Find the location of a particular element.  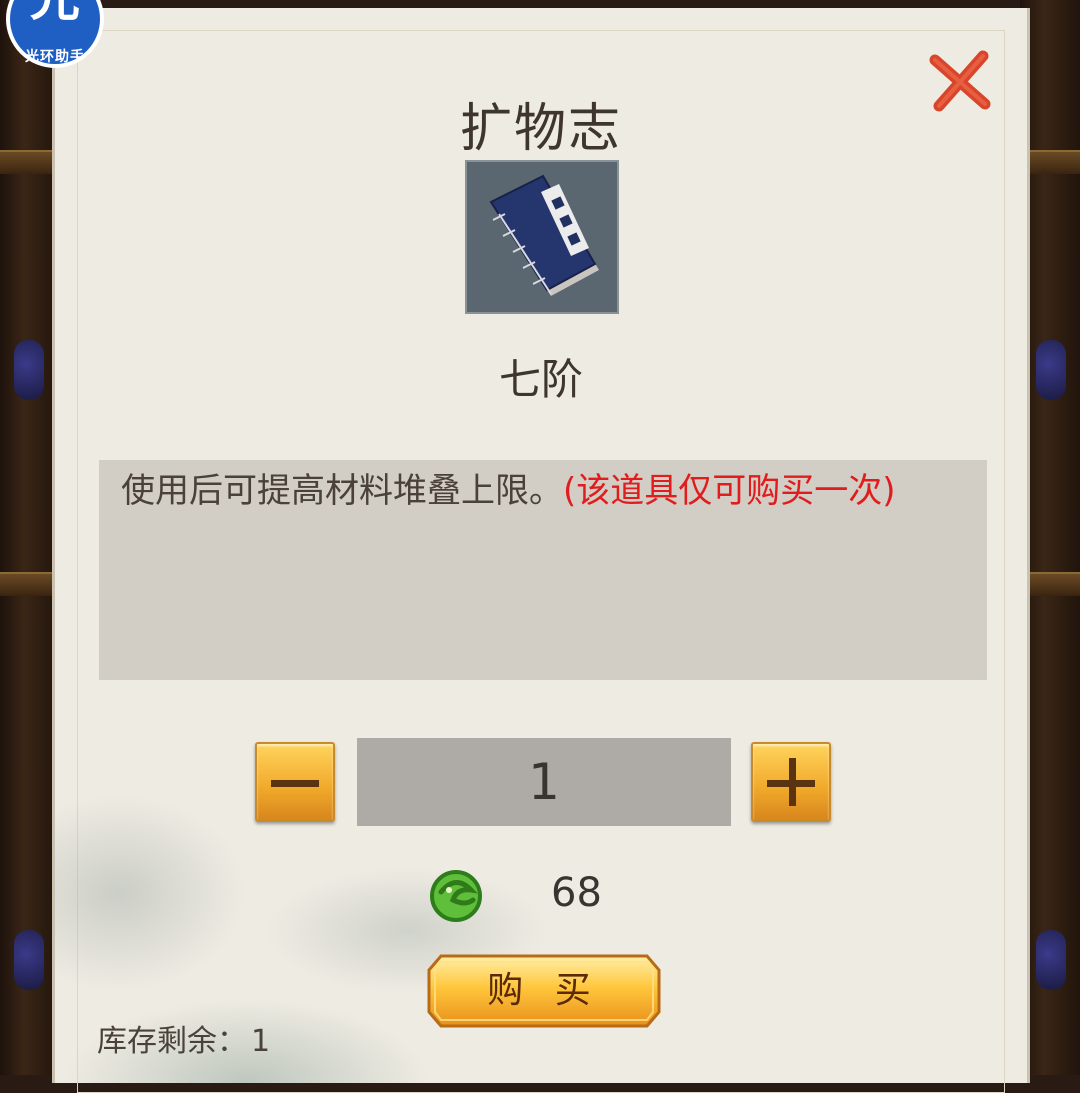

decrease-quantity-button is located at coordinates (295, 782).